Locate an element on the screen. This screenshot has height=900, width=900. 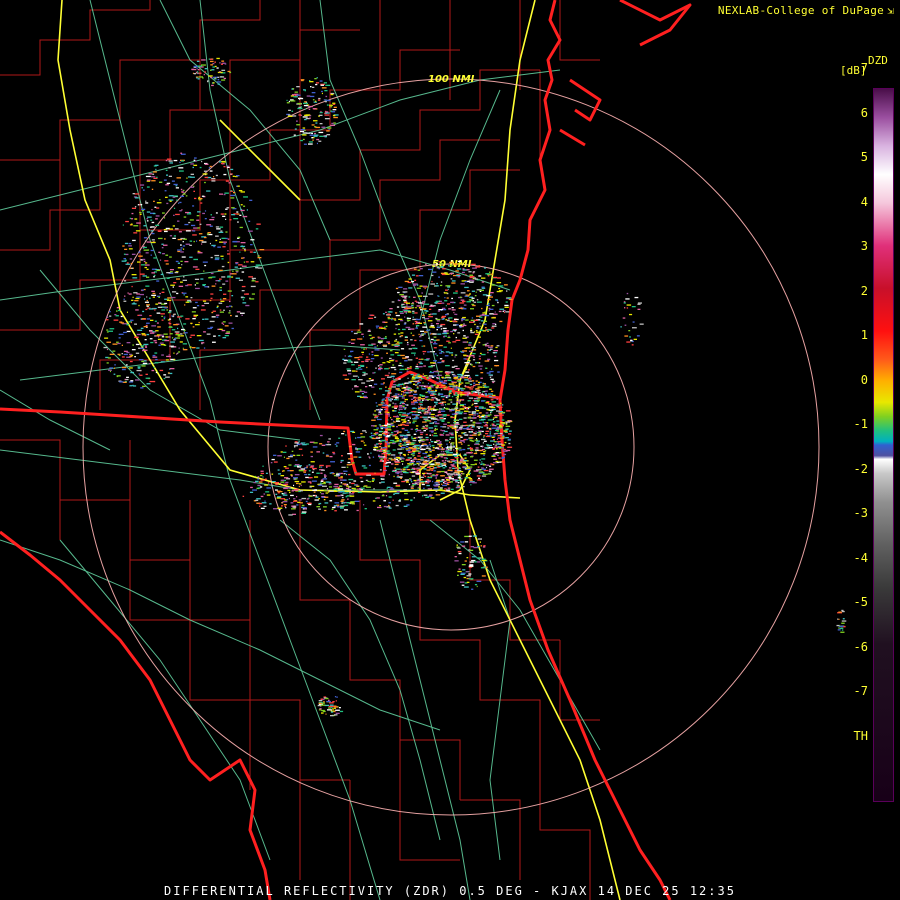
external-link-icon: ⇲ is located at coordinates (890, 10).